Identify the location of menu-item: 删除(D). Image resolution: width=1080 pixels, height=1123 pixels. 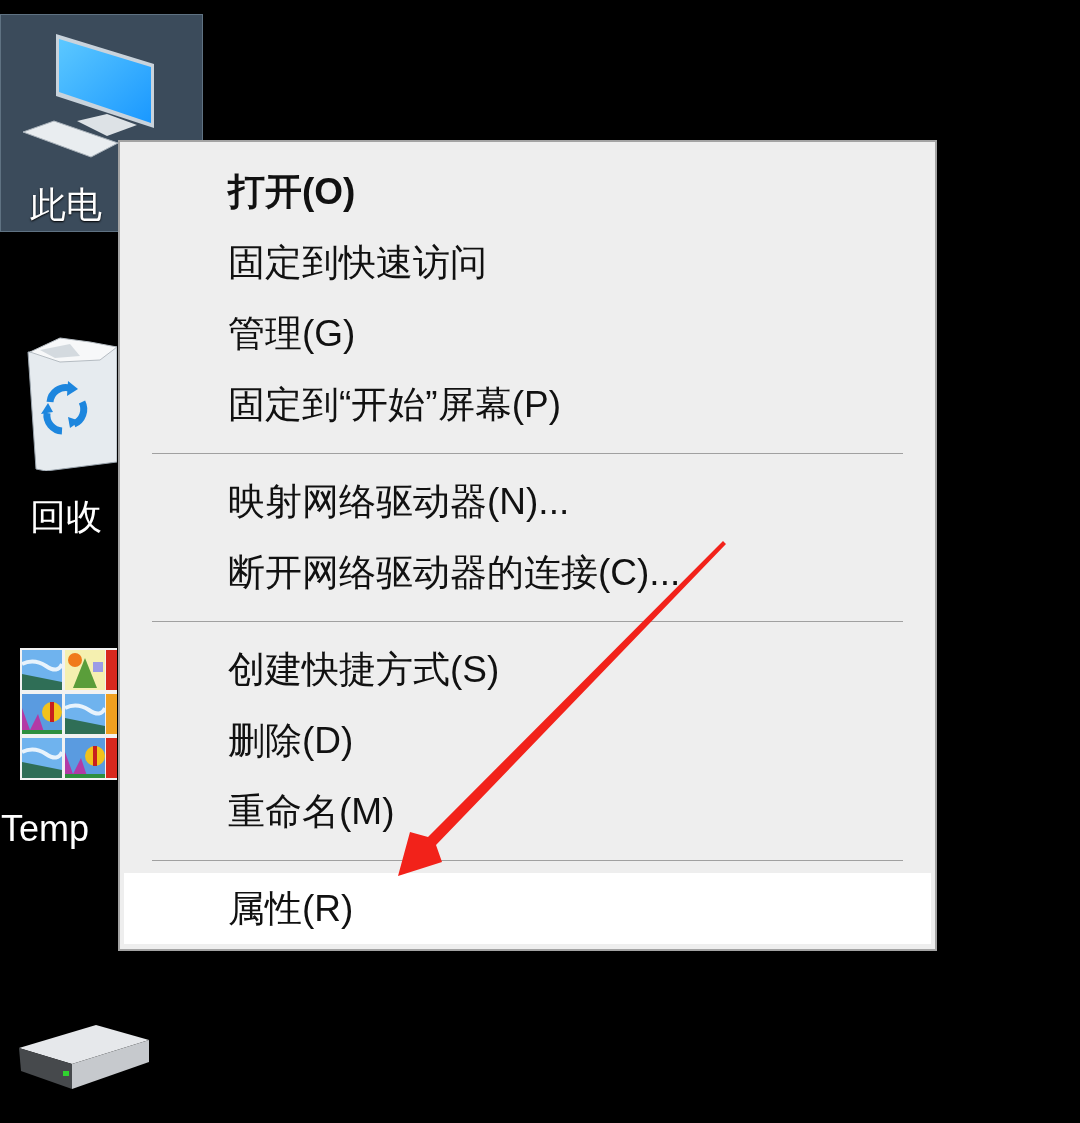
(527, 740).